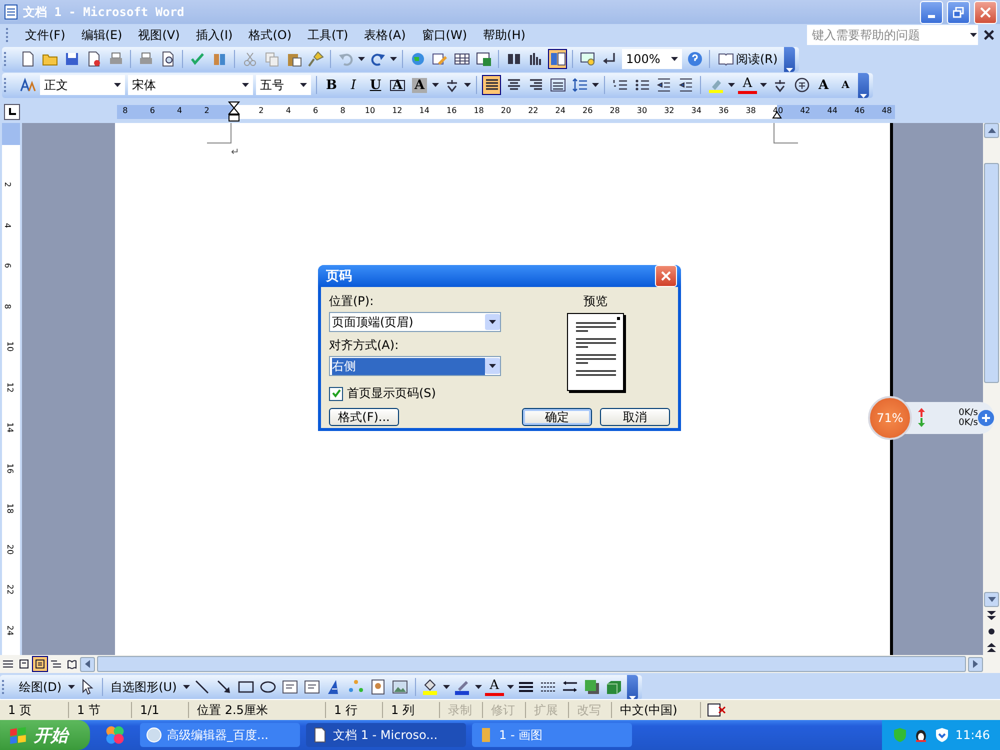  I want to click on insert-table-icon, so click(462, 59).